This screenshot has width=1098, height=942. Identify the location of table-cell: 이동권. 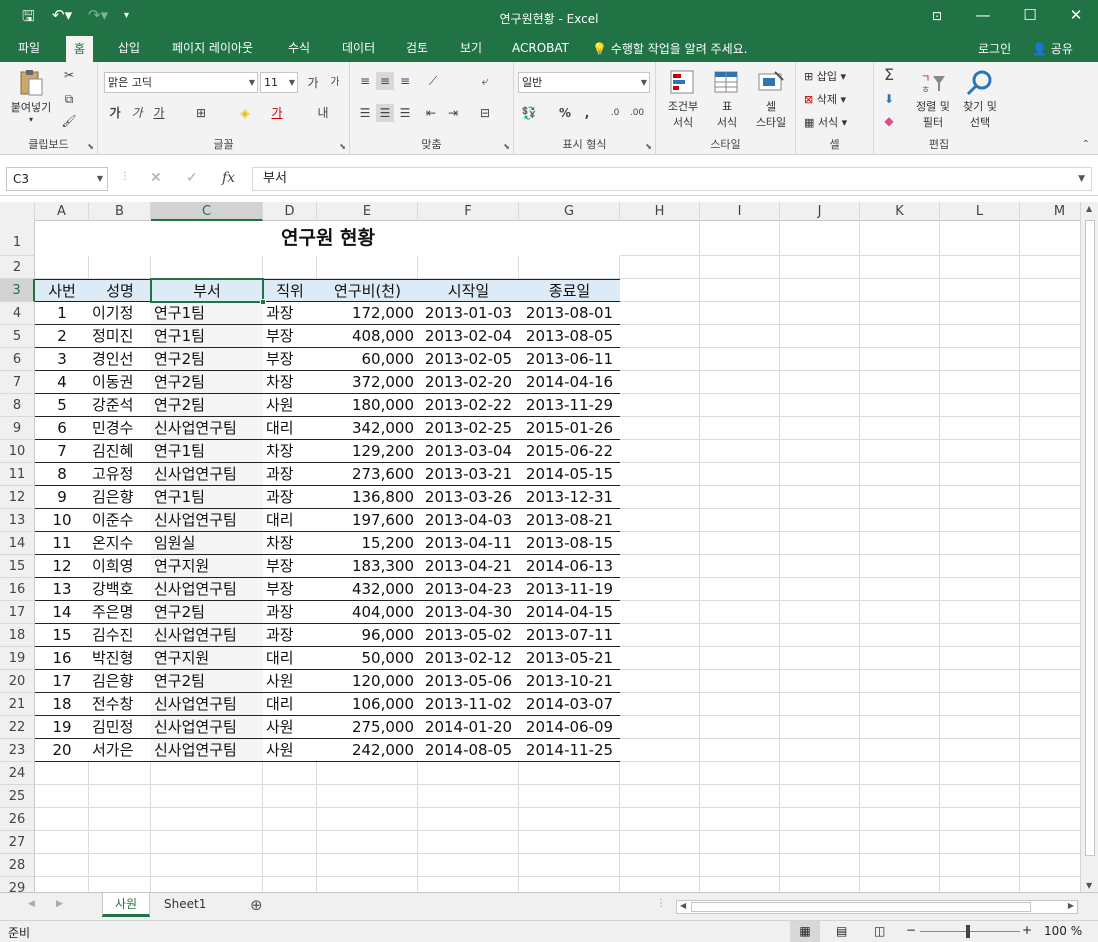
(120, 382).